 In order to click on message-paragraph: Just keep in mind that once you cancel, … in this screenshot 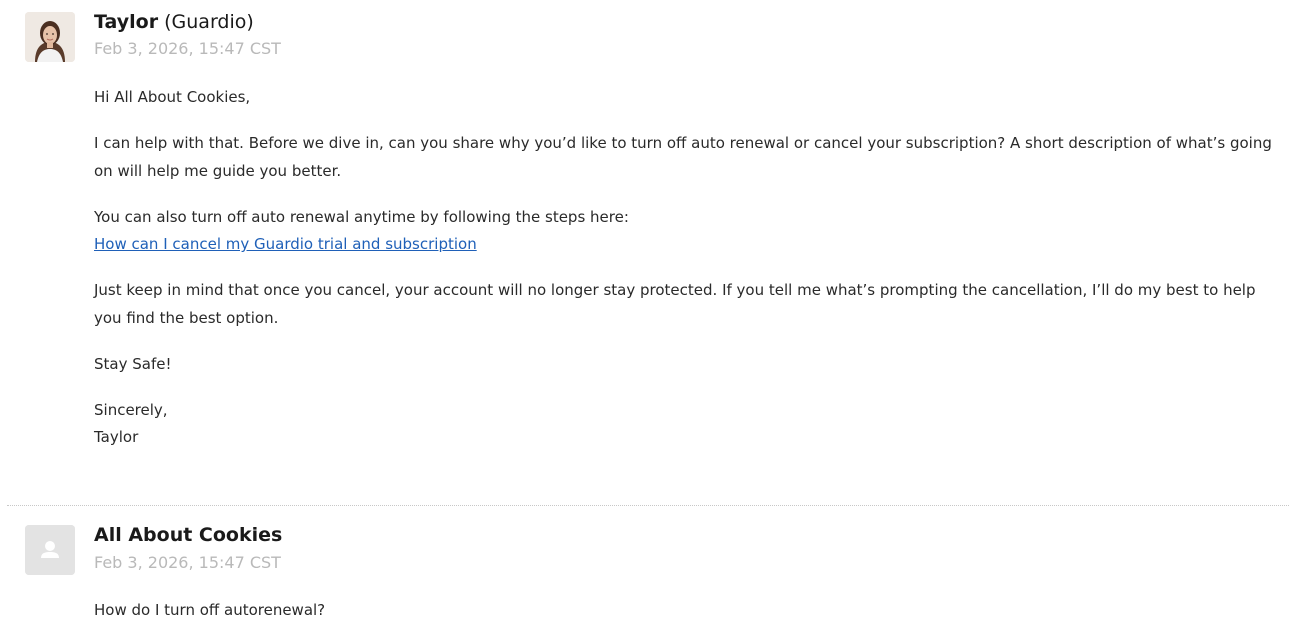, I will do `click(675, 304)`.